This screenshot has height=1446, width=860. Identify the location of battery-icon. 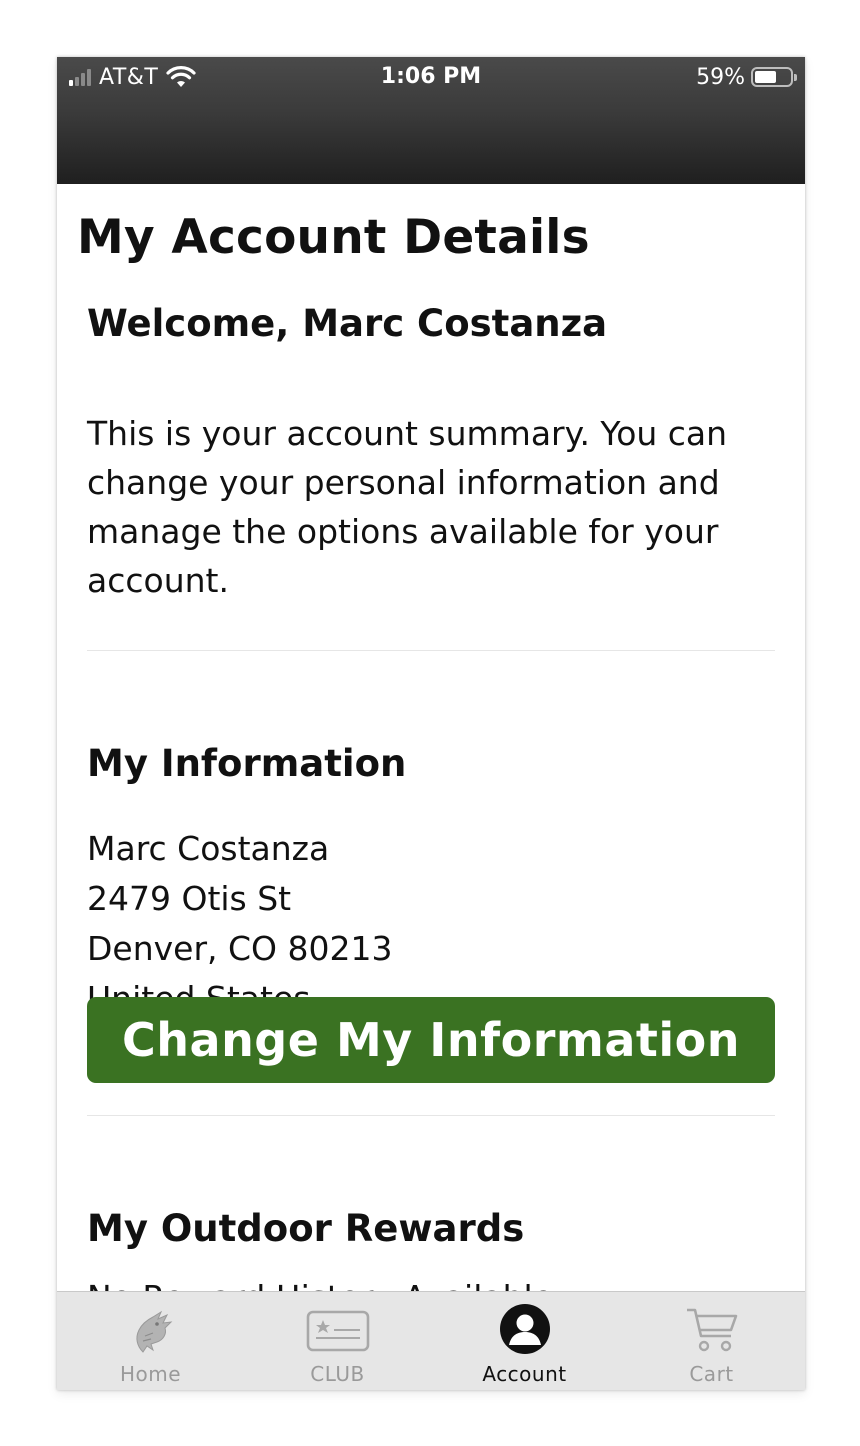
(774, 77).